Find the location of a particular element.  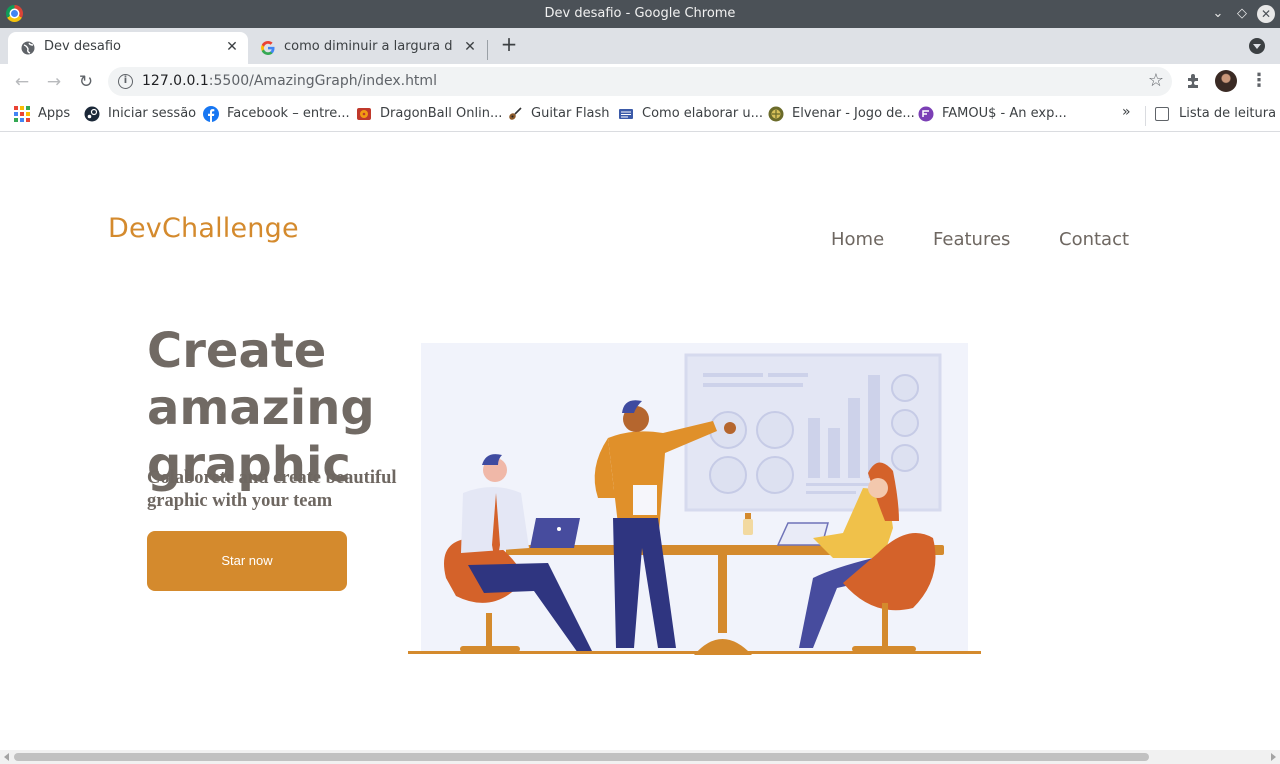

bookmarks-divider is located at coordinates (1145, 116).